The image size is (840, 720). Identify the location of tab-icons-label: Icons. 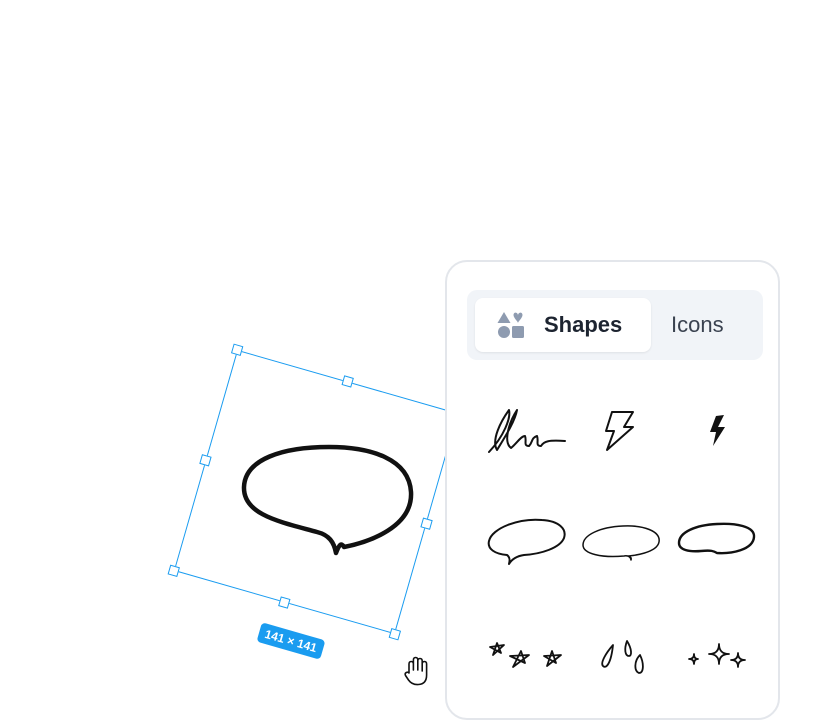
(697, 324).